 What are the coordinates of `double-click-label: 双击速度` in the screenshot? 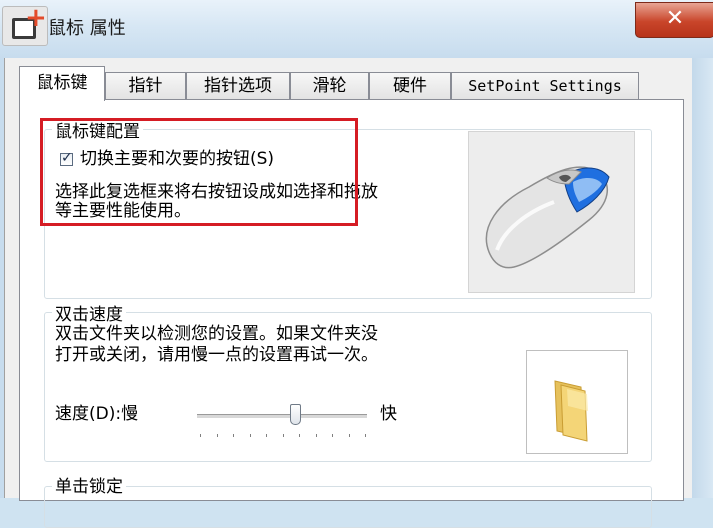 It's located at (89, 312).